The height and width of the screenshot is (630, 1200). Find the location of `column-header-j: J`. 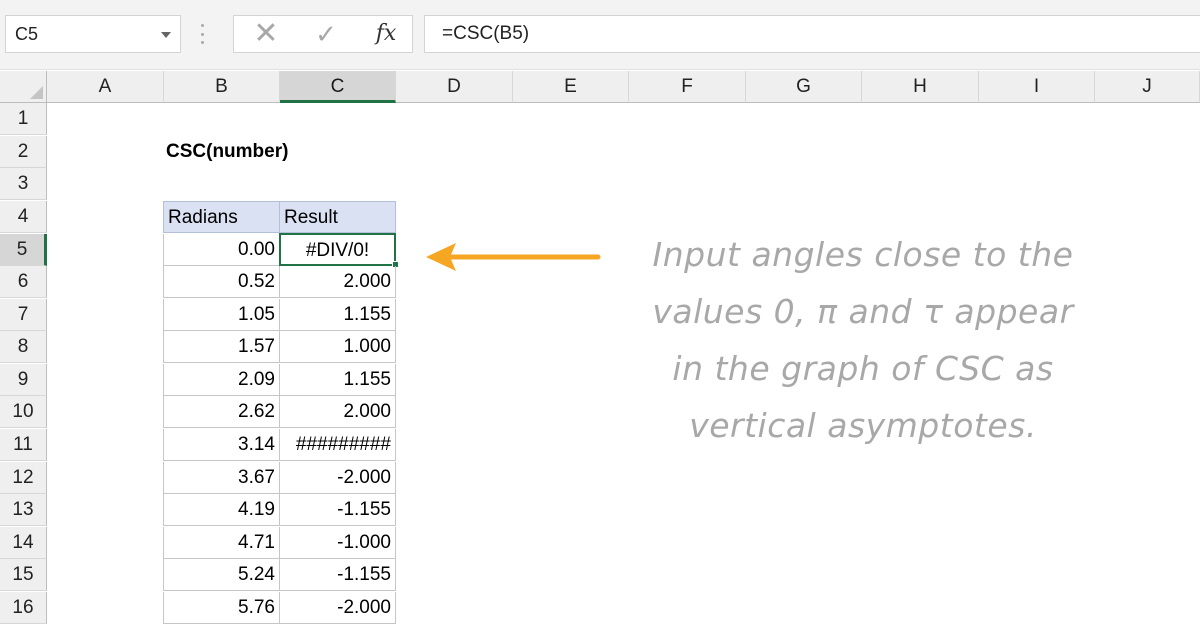

column-header-j: J is located at coordinates (1147, 87).